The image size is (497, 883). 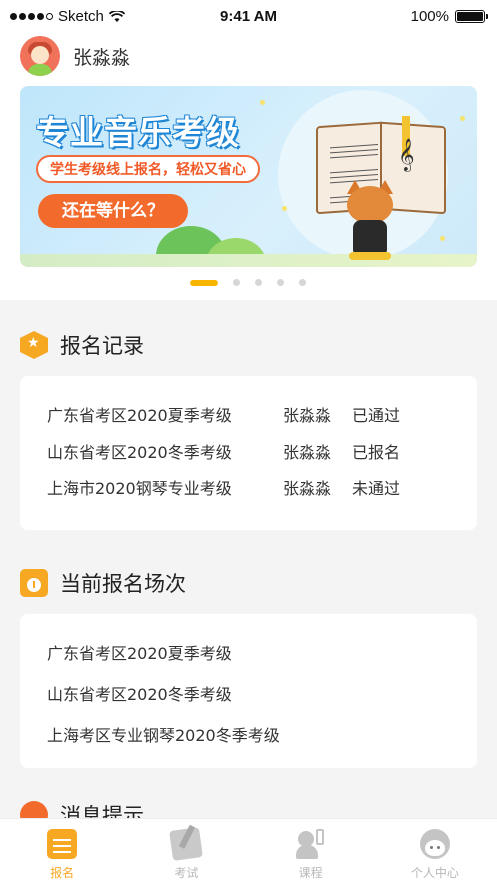 I want to click on battery-icon, so click(x=471, y=16).